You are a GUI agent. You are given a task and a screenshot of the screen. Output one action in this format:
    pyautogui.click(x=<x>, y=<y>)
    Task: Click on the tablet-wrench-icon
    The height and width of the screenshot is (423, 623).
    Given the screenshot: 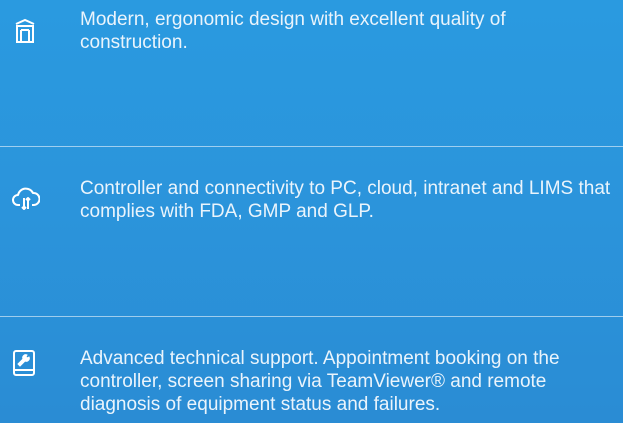 What is the action you would take?
    pyautogui.click(x=25, y=363)
    